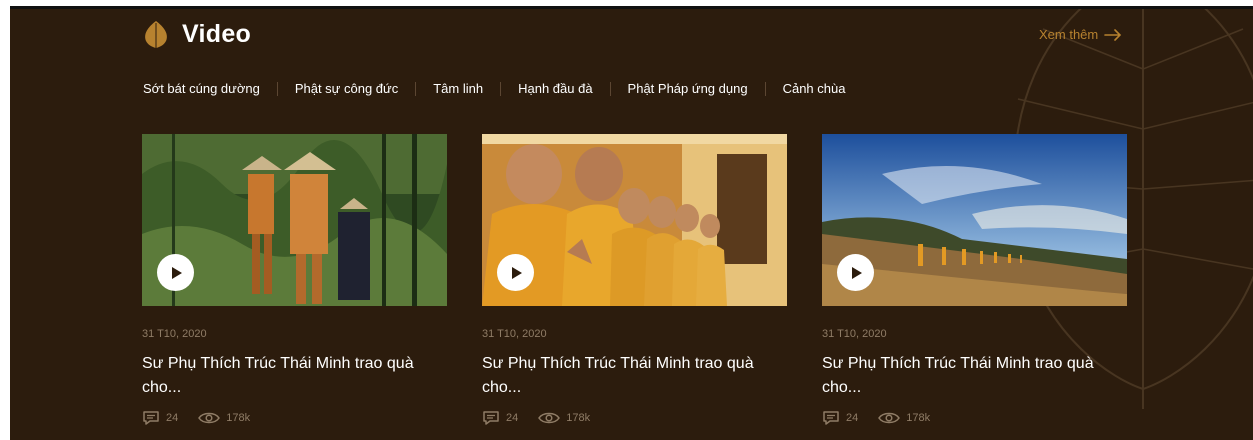 The image size is (1253, 440). Describe the element at coordinates (814, 88) in the screenshot. I see `tab-canh-chua: Cảnh chùa` at that location.